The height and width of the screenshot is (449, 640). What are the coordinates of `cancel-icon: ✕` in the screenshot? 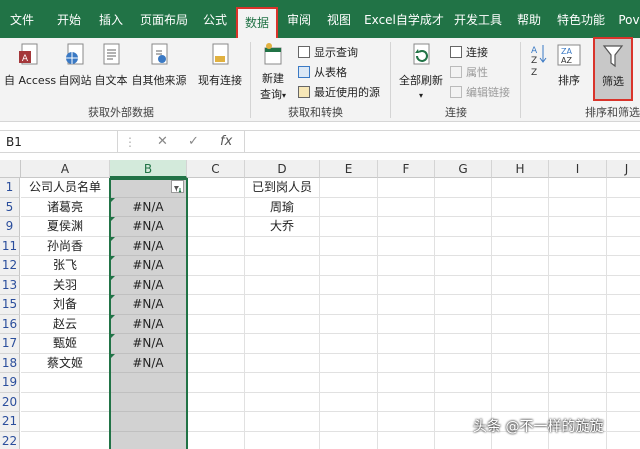 It's located at (162, 141).